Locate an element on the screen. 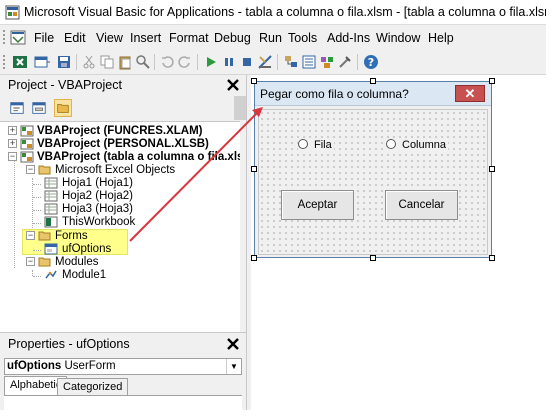 The width and height of the screenshot is (560, 419). tree-sheet-1: Hoja1 (Hoja1) is located at coordinates (97, 183).